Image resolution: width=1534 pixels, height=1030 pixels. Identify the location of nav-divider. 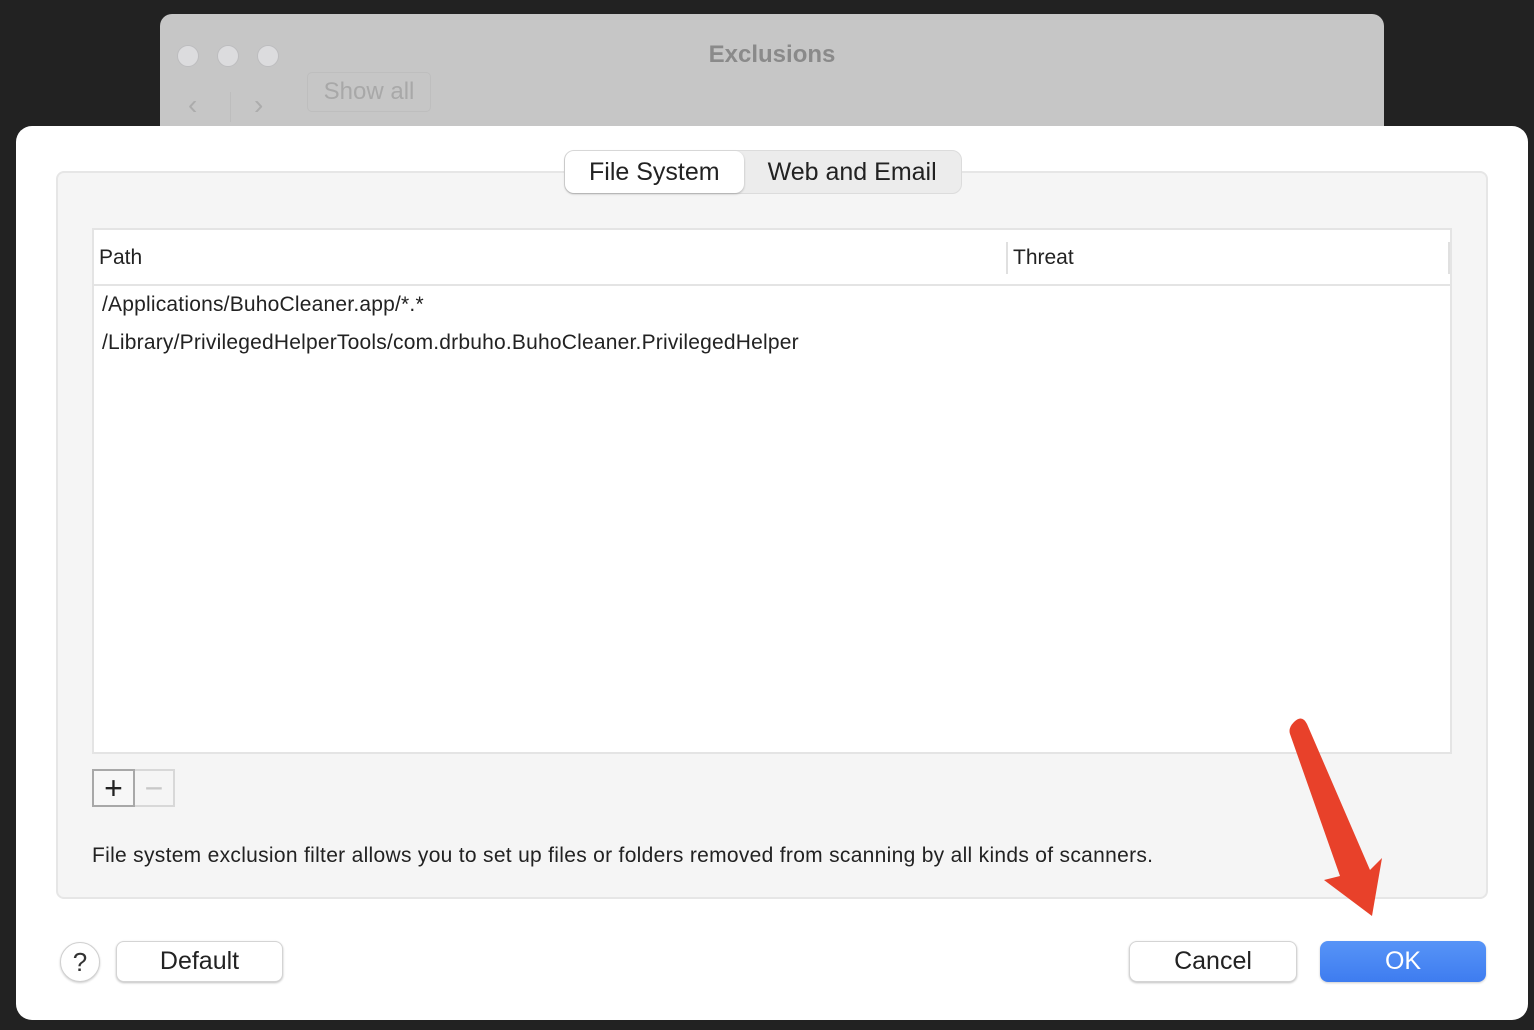
(230, 107).